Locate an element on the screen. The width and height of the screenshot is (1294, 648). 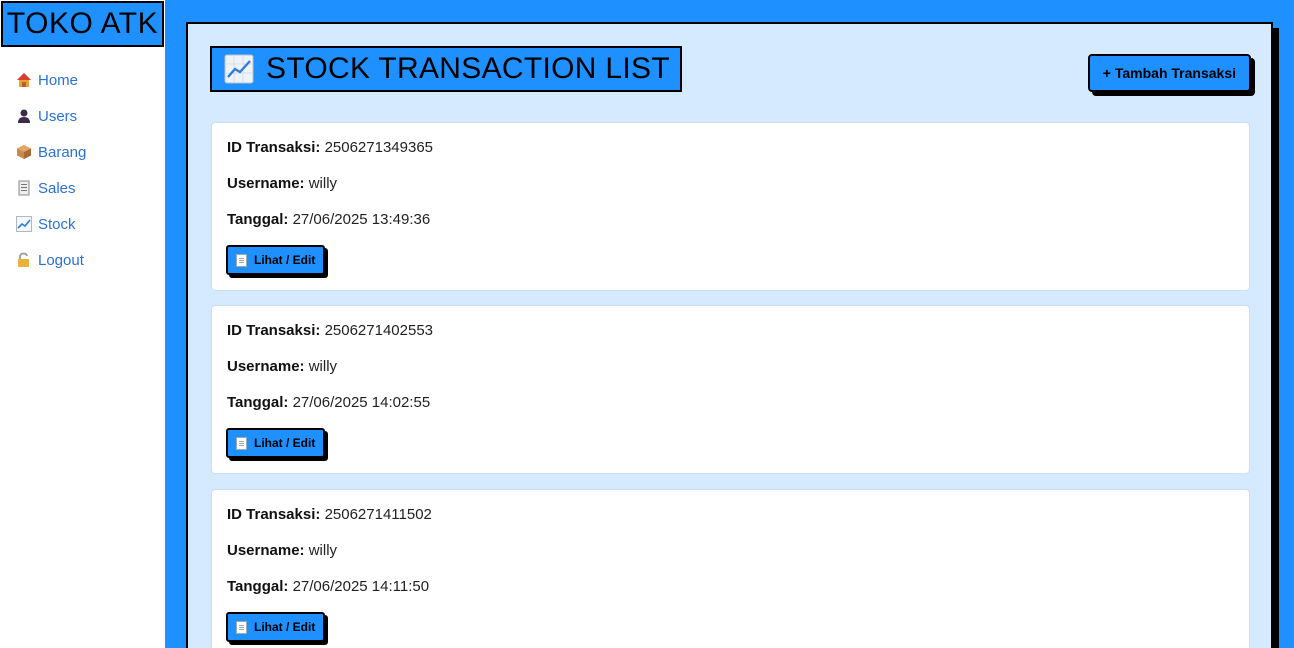
date-value: 27/06/2025 14:02:55 is located at coordinates (361, 402).